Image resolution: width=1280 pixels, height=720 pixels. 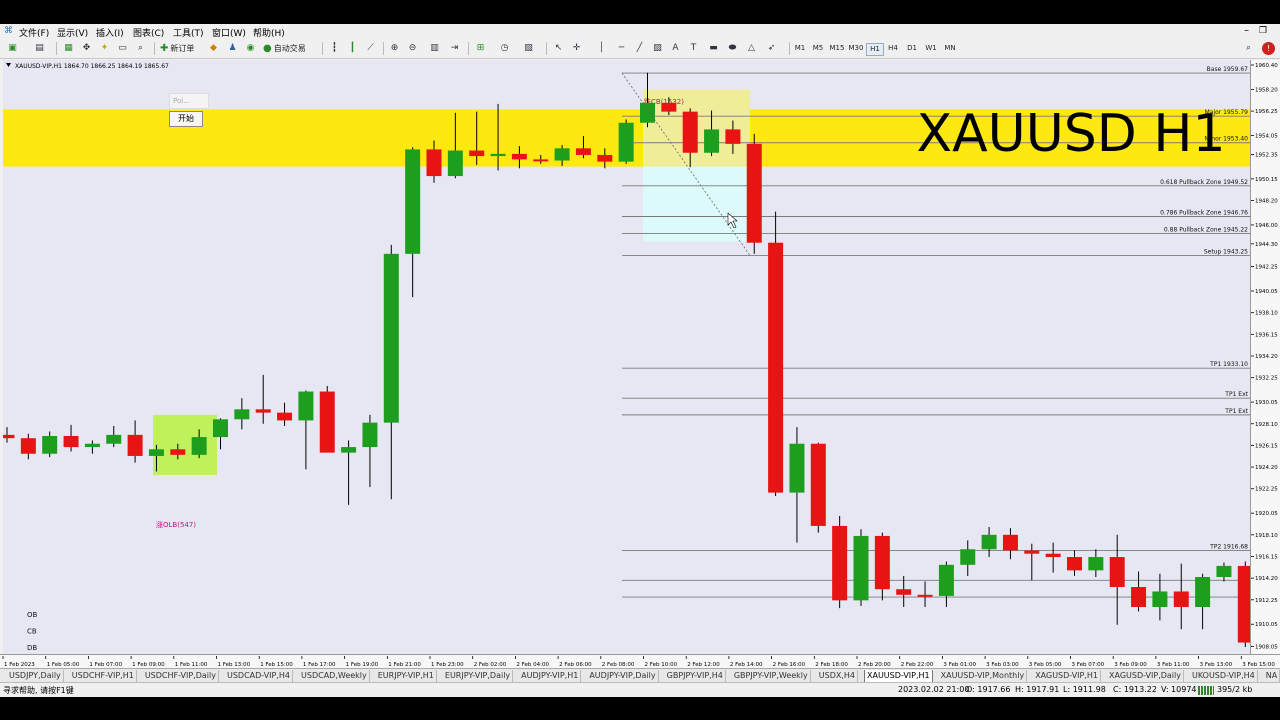 I want to click on start-button: 开始, so click(x=186, y=119).